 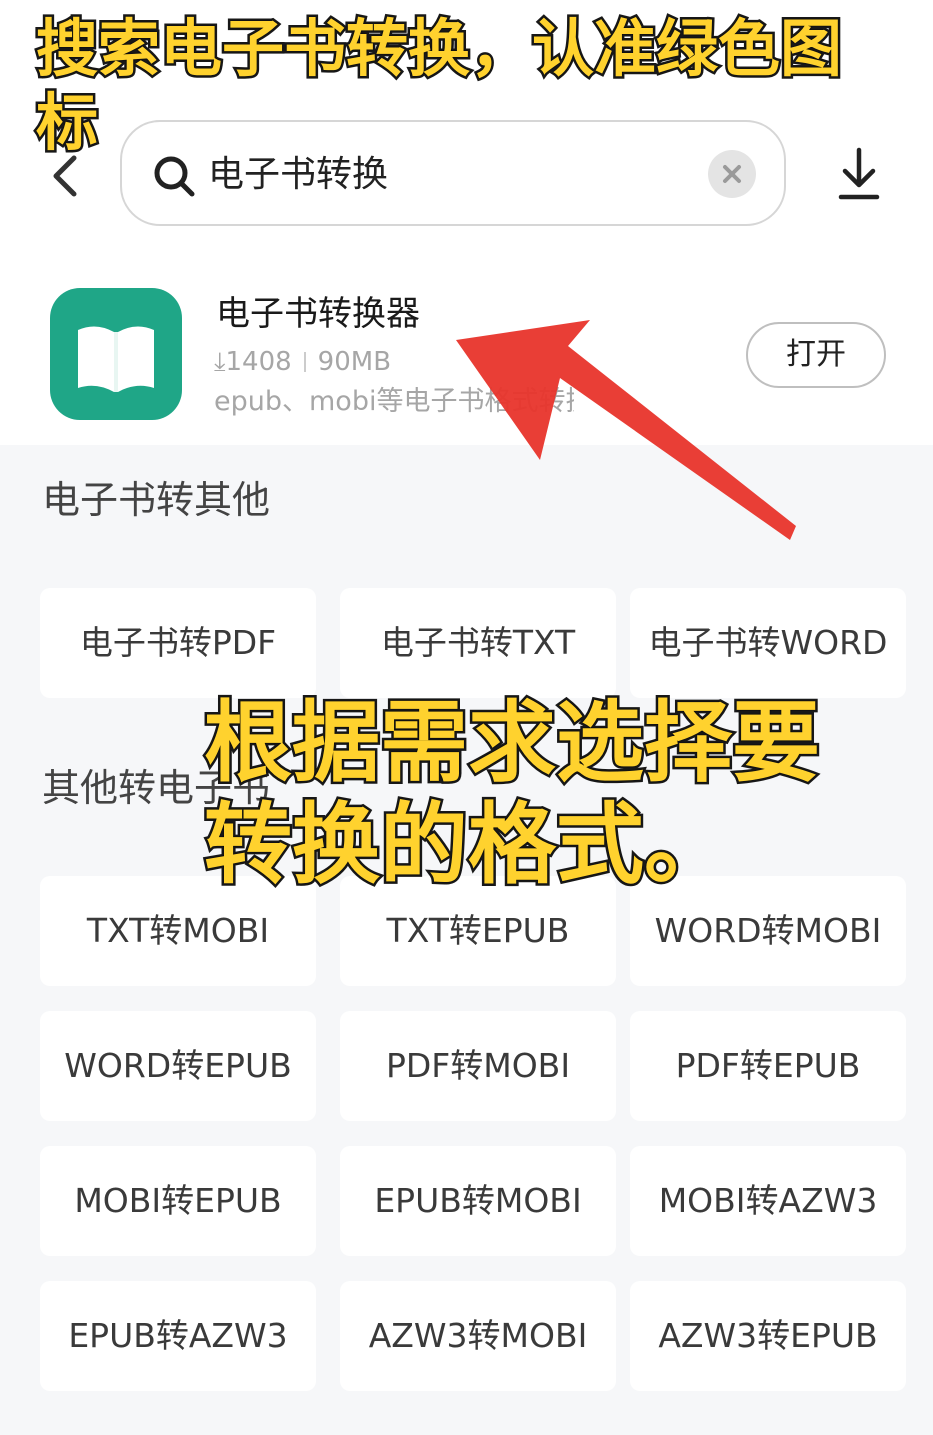 I want to click on format-option-button: MOBI转EPUB, so click(x=178, y=1201).